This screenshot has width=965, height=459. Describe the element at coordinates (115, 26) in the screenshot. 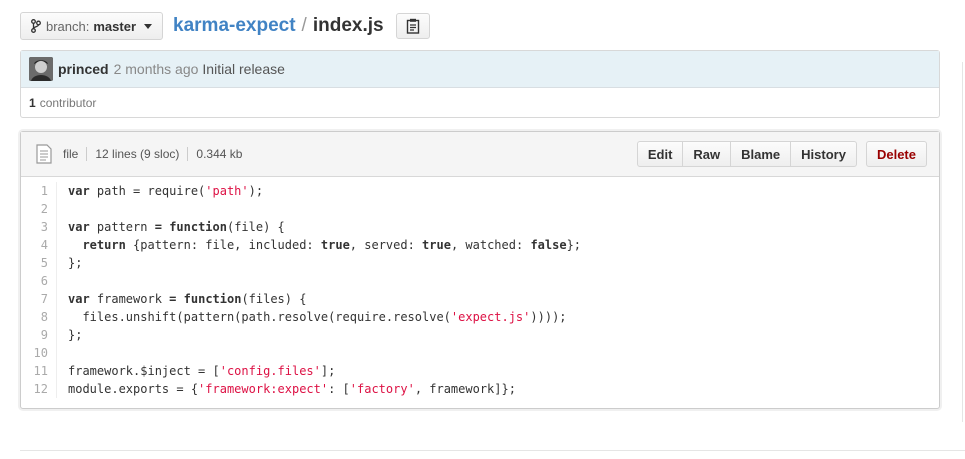

I see `branch-name: master` at that location.